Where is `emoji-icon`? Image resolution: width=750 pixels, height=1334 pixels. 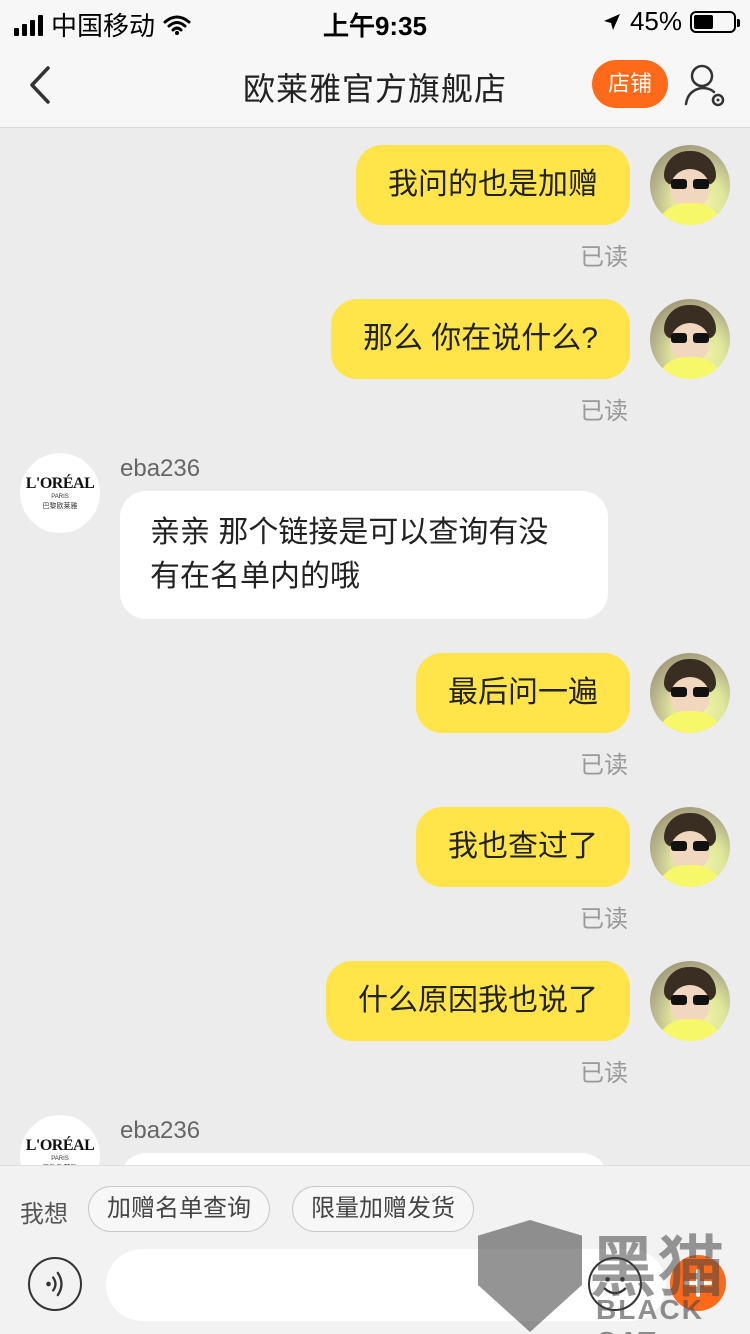
emoji-icon is located at coordinates (615, 1284).